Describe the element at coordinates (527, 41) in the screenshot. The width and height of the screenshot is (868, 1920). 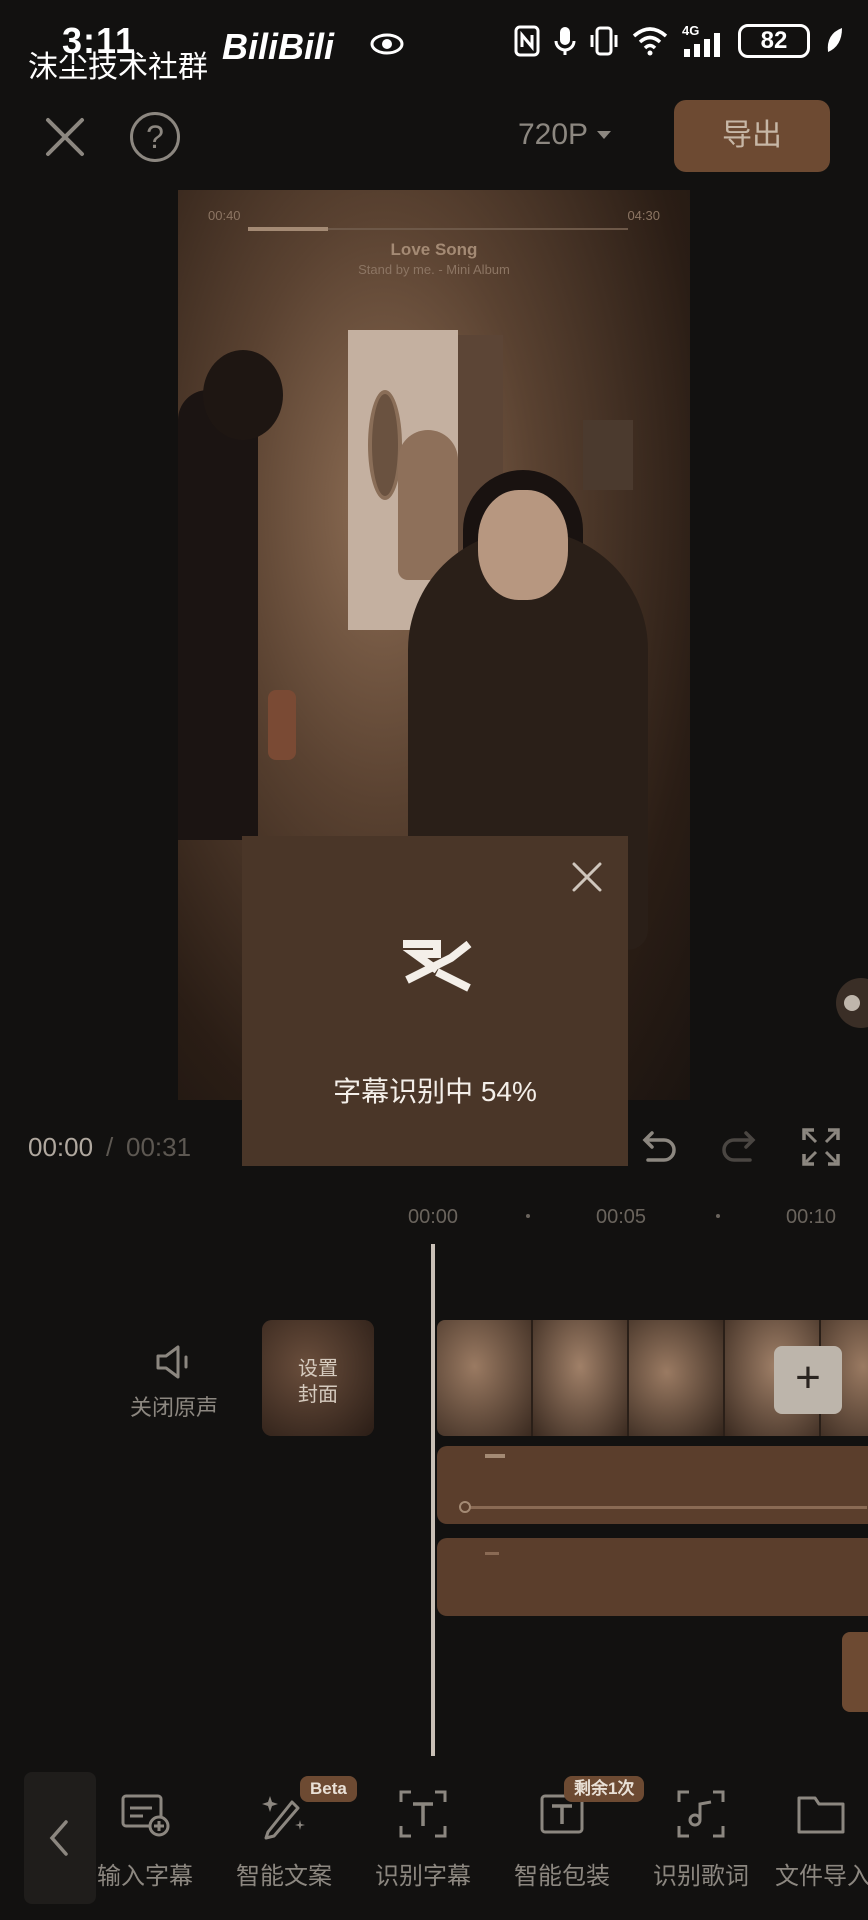
I see `nfc-icon` at that location.